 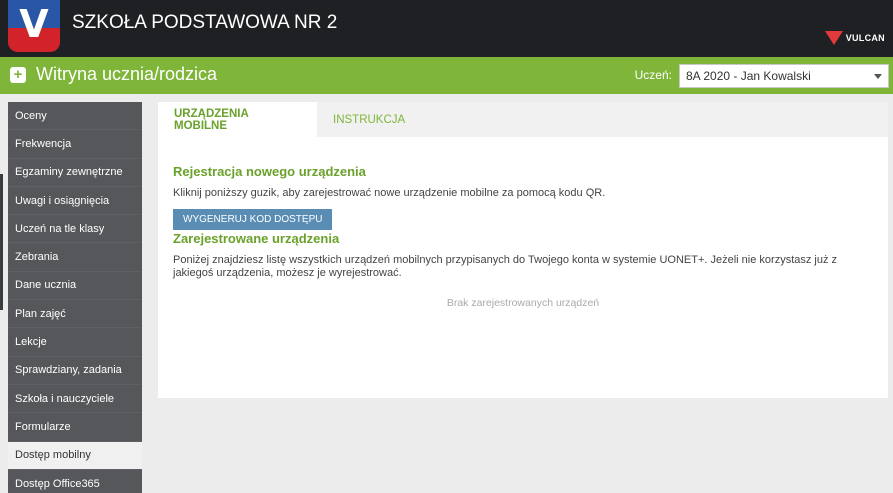 What do you see at coordinates (75, 370) in the screenshot?
I see `sidebar-item-sprawdziany: Sprawdziany, zadania` at bounding box center [75, 370].